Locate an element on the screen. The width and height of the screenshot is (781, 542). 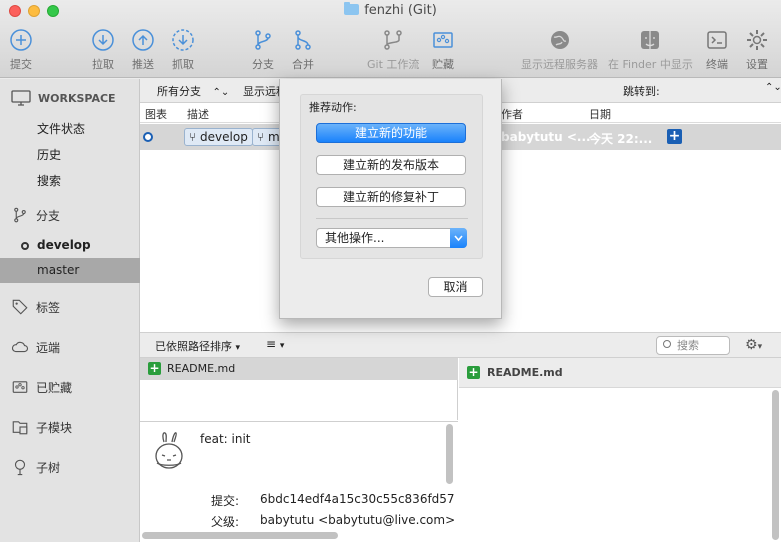
col-author: 作者 is located at coordinates (512, 114).